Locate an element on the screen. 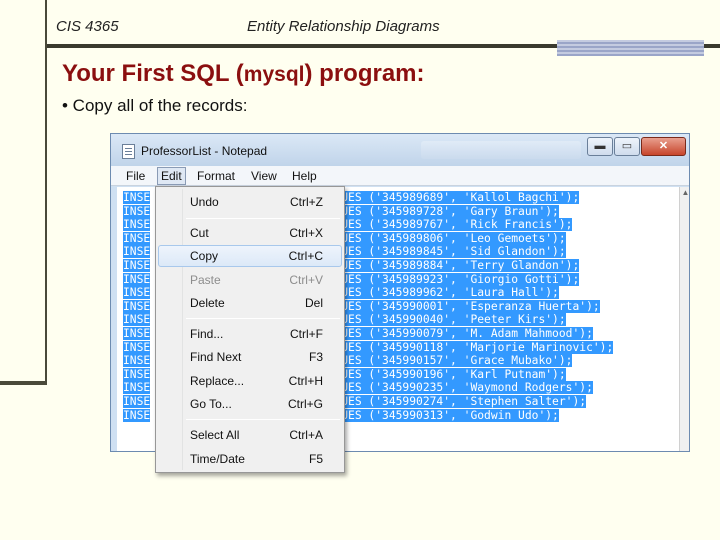  menu-view: View is located at coordinates (264, 176).